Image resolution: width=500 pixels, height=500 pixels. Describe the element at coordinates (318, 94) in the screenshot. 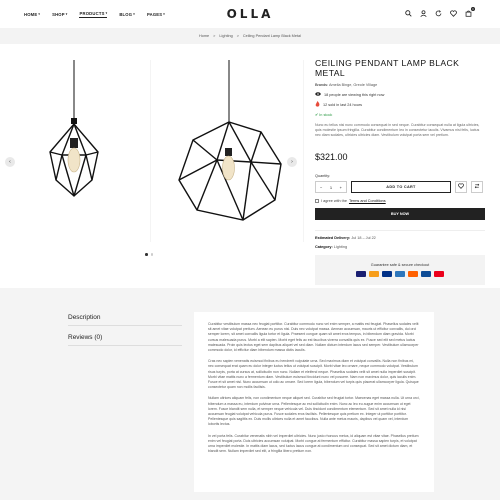

I see `eye-icon` at that location.